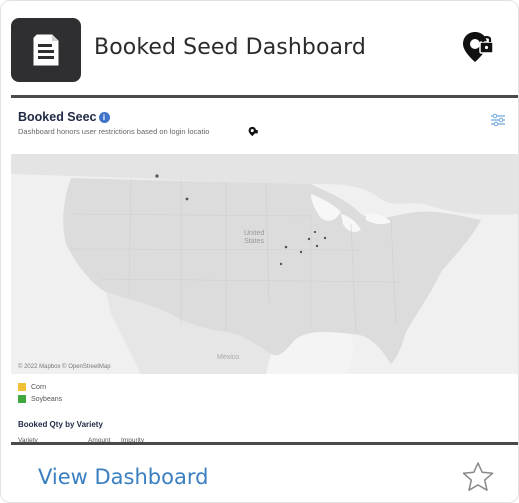  Describe the element at coordinates (46, 50) in the screenshot. I see `document-icon` at that location.